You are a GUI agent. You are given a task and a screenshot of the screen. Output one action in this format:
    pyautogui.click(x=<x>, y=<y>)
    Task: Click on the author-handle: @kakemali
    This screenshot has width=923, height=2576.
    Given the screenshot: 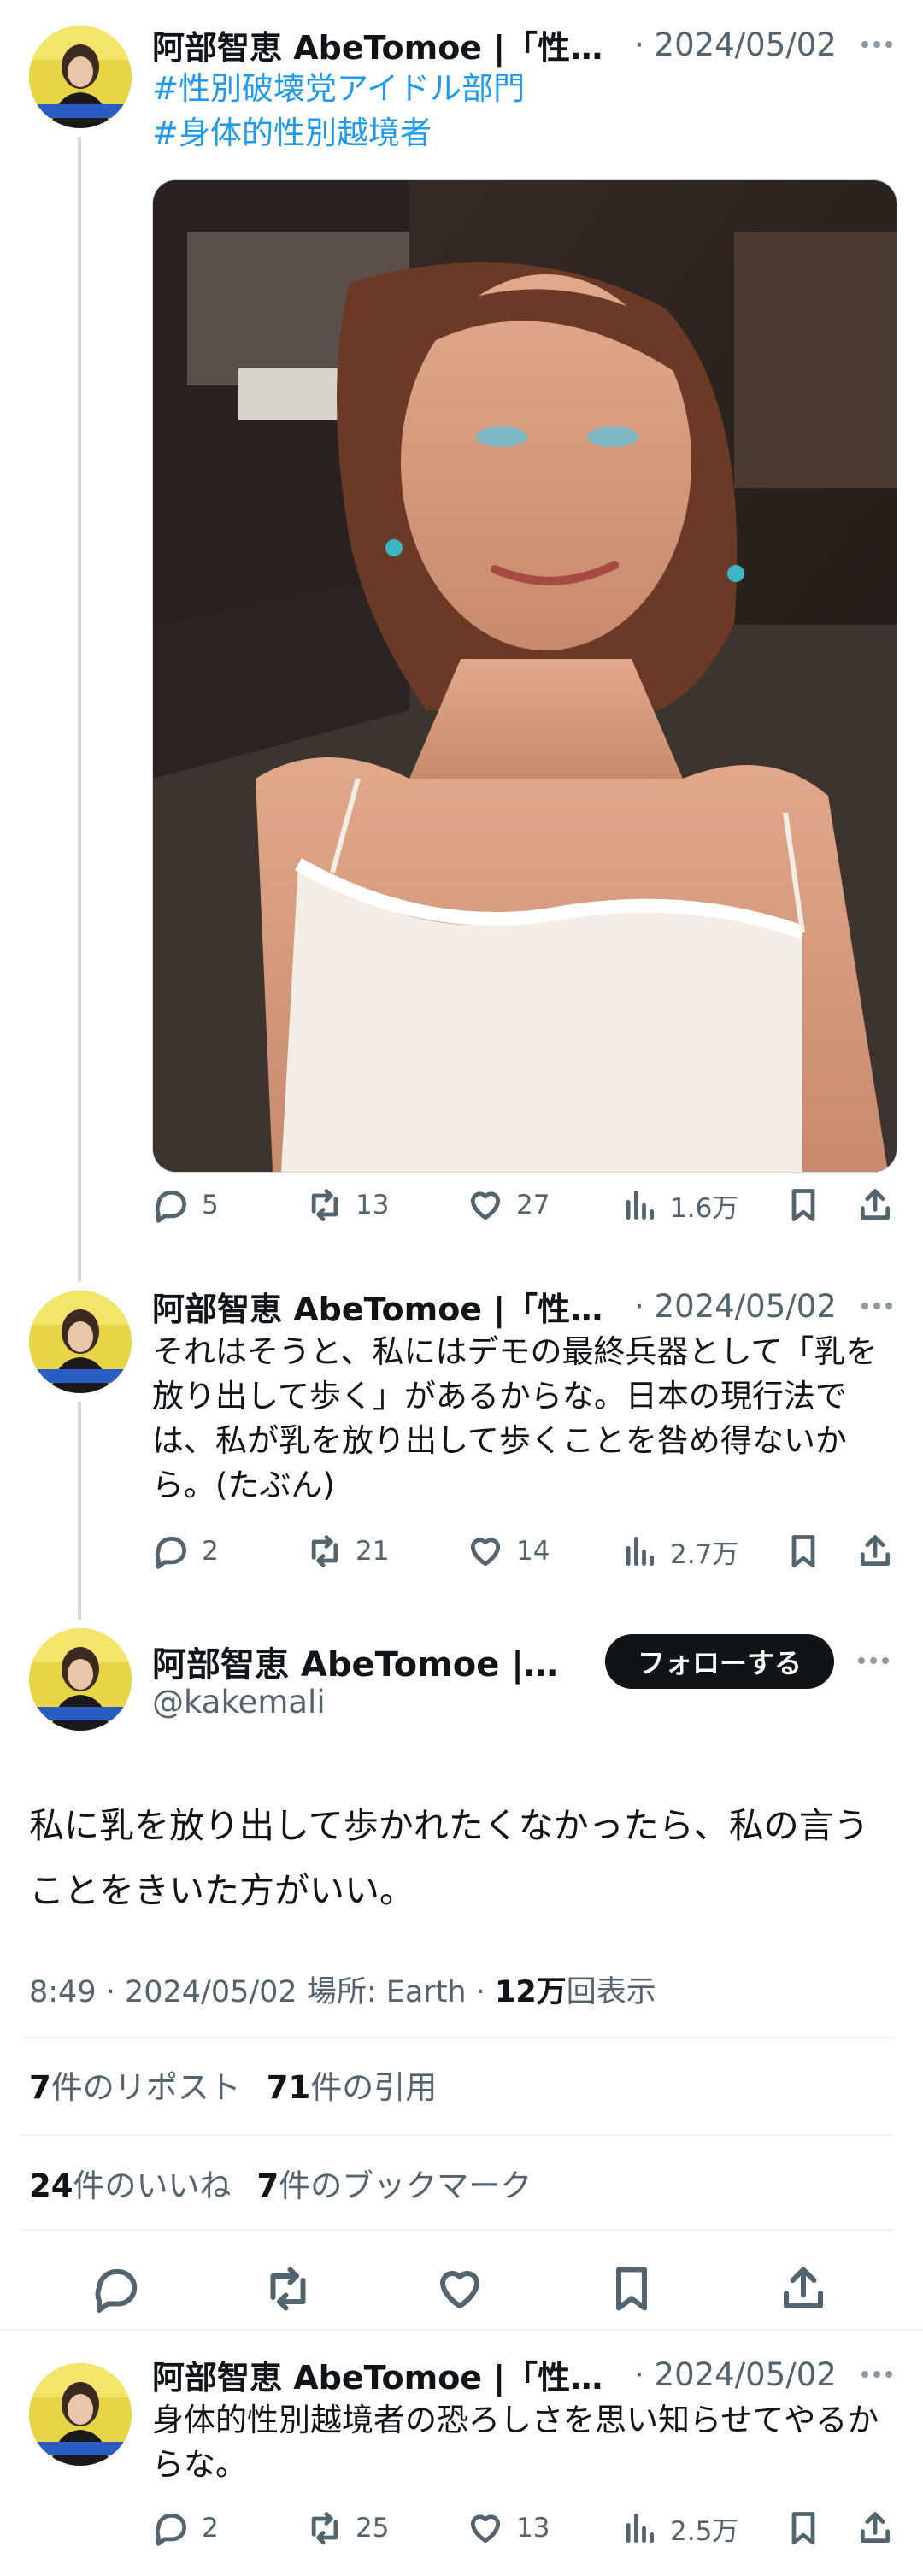 What is the action you would take?
    pyautogui.click(x=239, y=1702)
    